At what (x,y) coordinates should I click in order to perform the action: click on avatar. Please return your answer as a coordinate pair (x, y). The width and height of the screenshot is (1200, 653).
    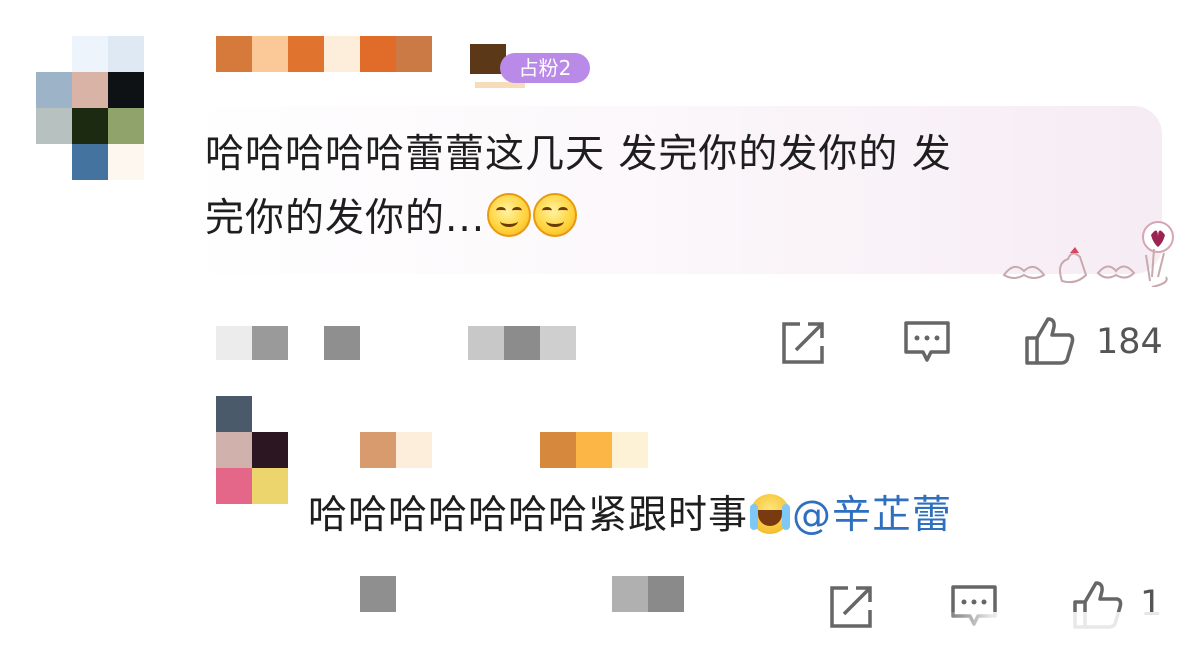
    Looking at the image, I should click on (90, 108).